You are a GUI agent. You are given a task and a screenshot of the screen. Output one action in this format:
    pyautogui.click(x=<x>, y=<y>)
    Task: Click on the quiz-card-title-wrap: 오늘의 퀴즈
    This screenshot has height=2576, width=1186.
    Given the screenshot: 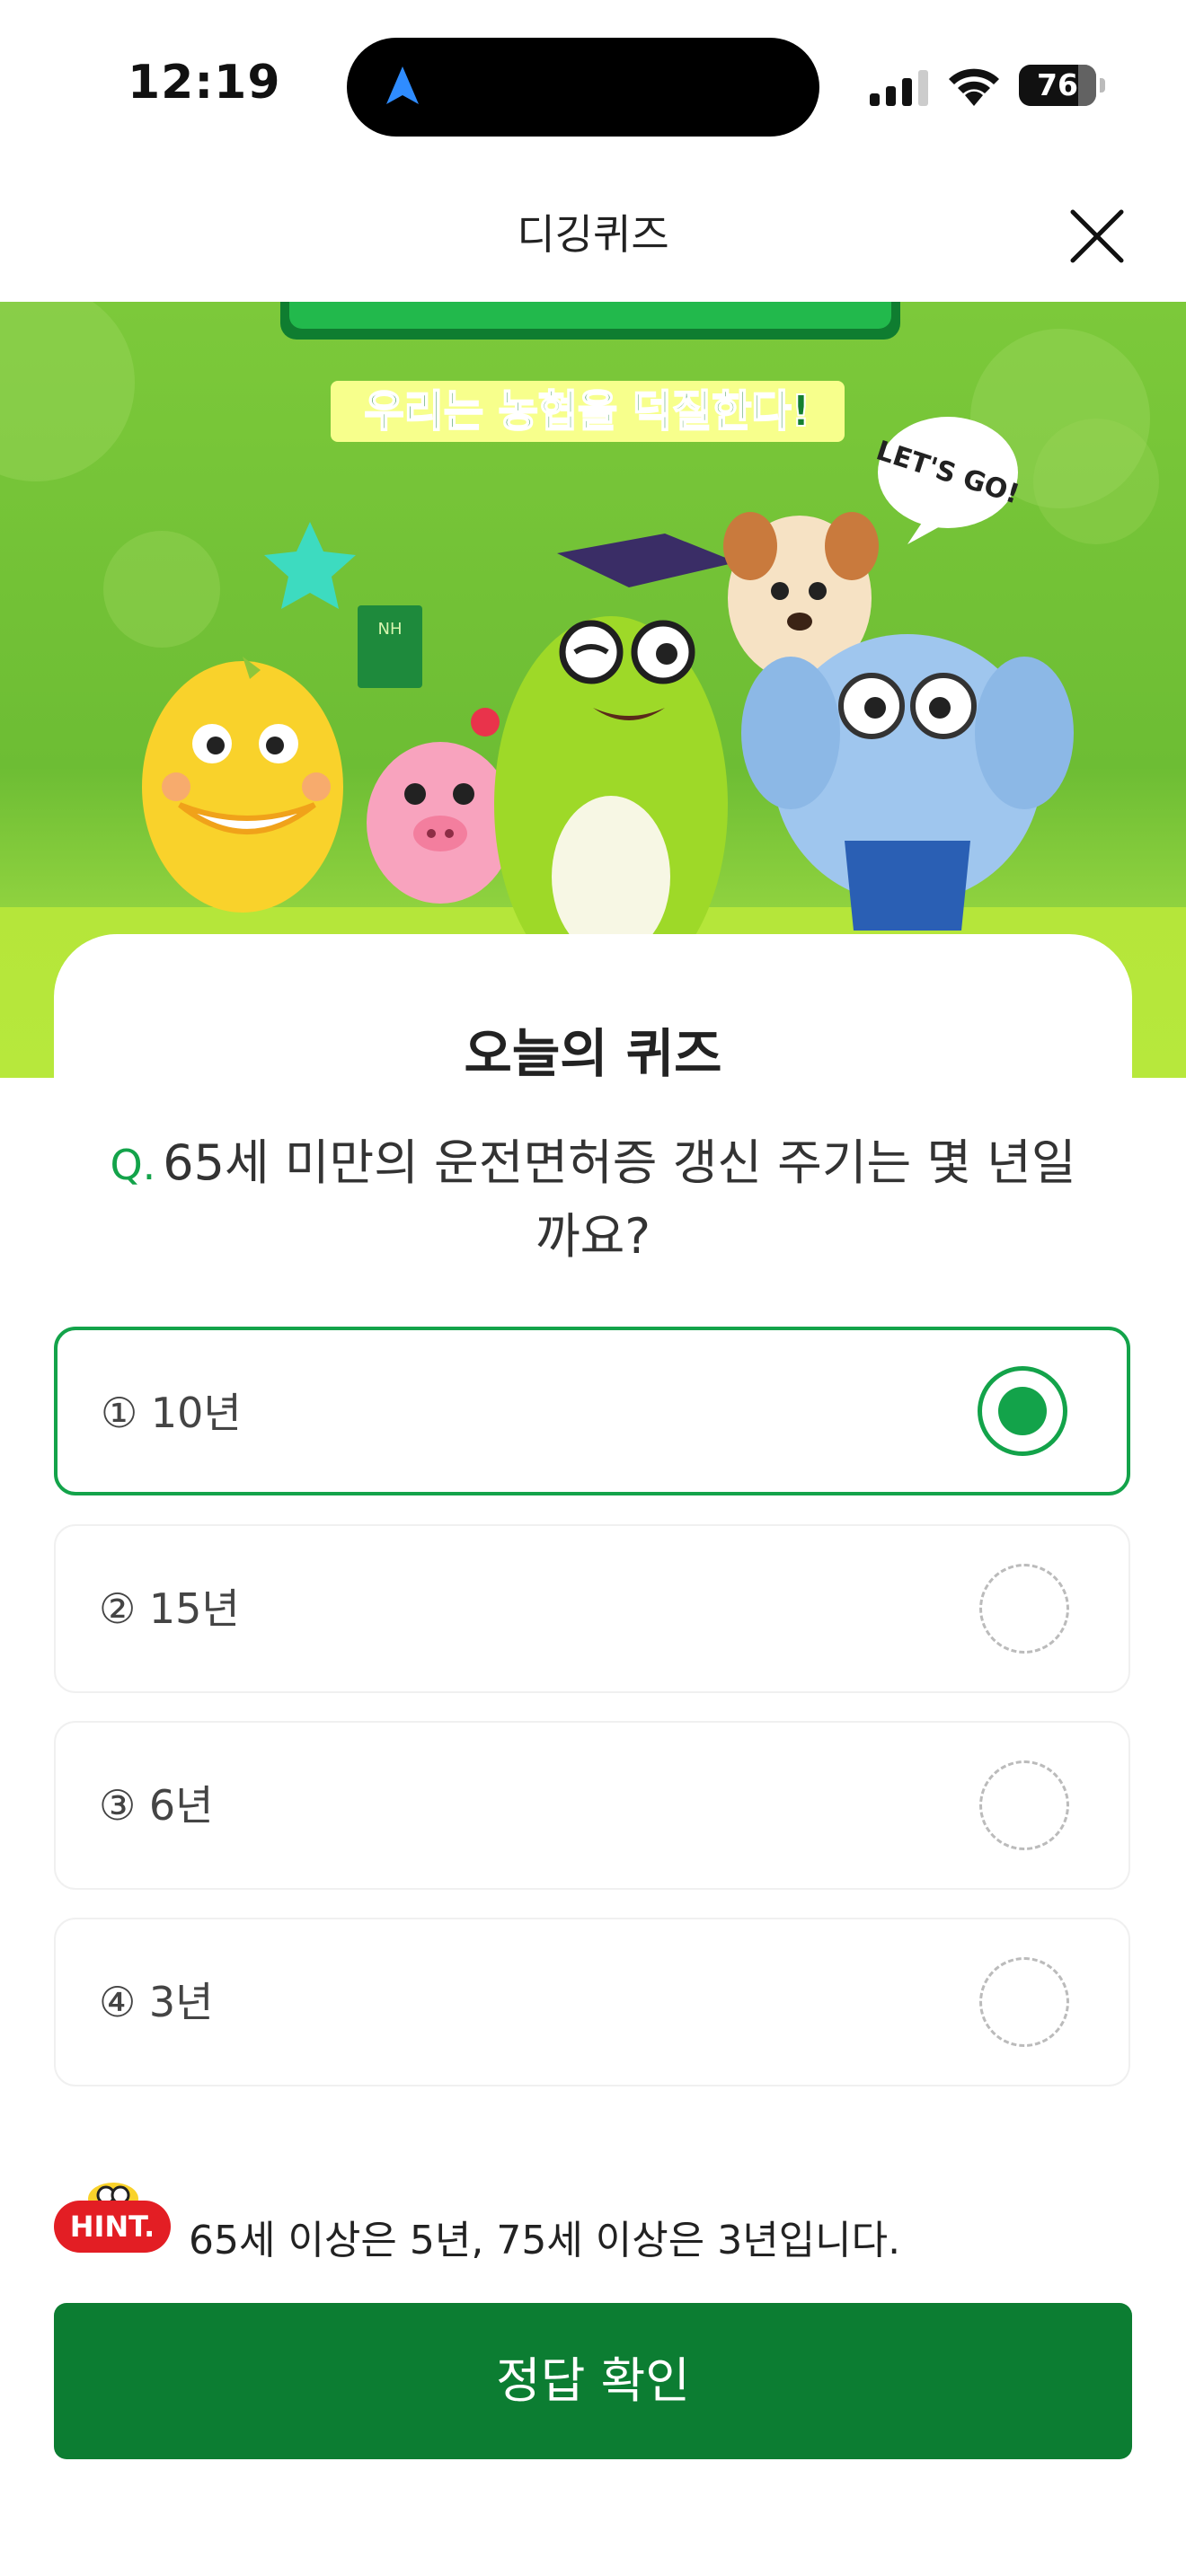 What is the action you would take?
    pyautogui.click(x=593, y=1049)
    